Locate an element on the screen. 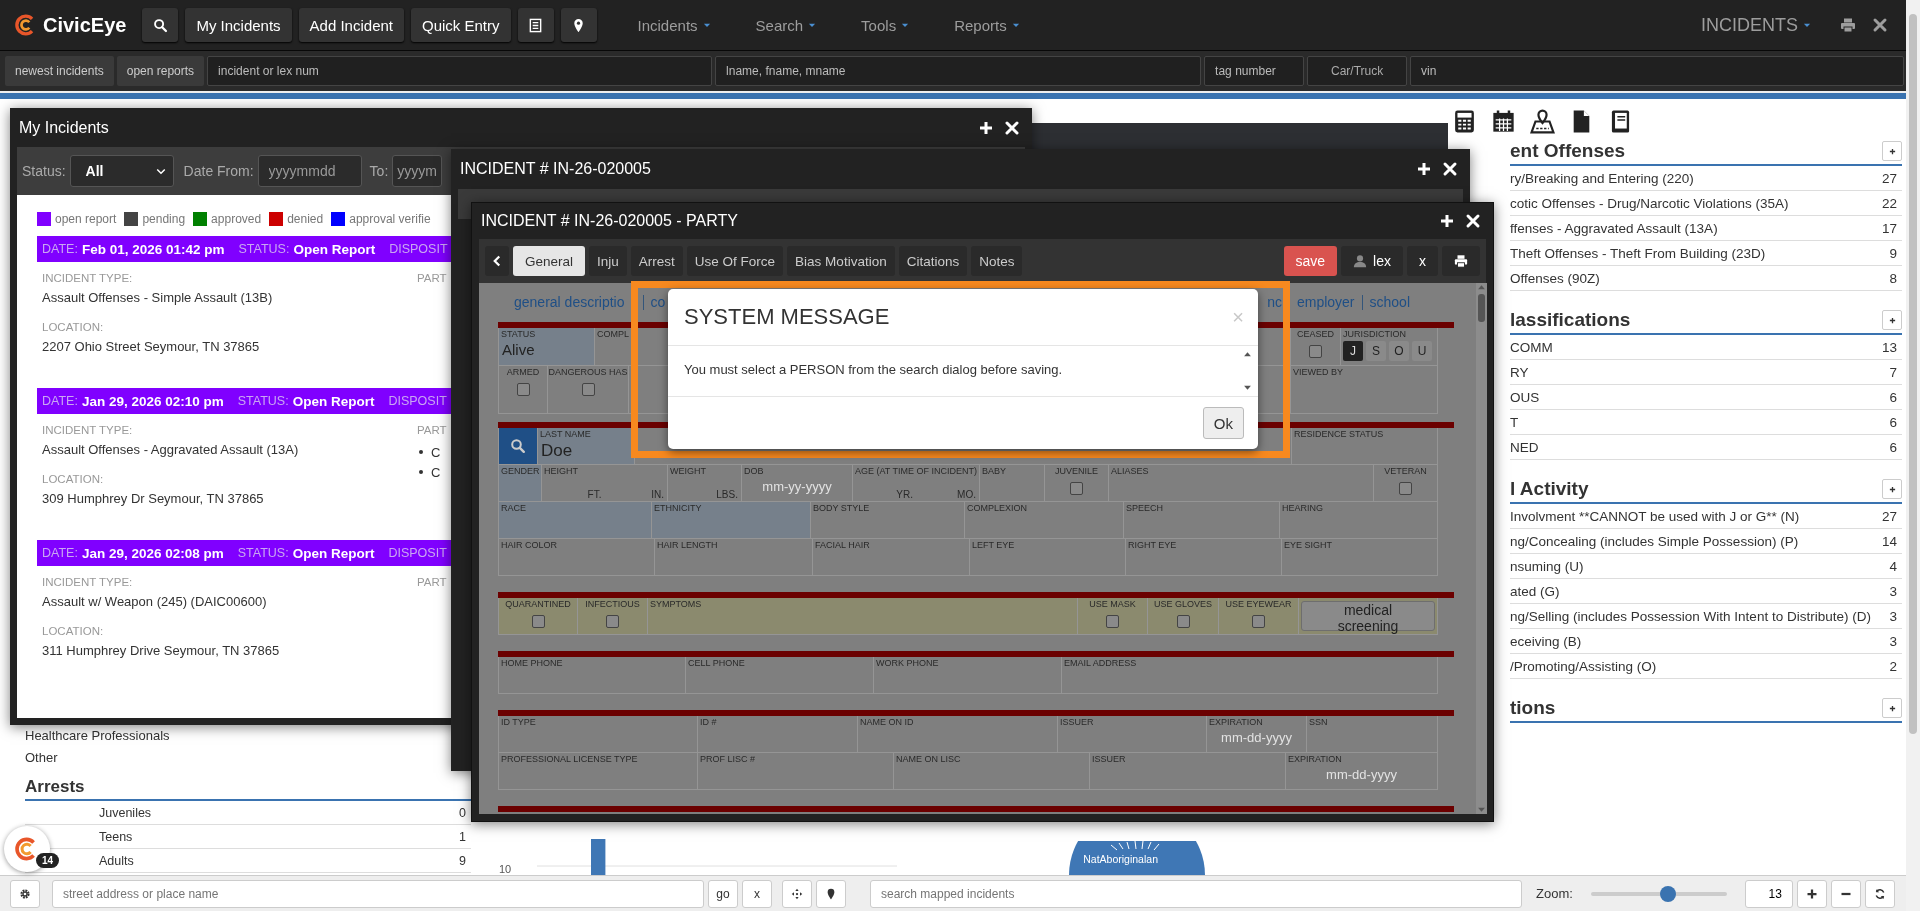 The height and width of the screenshot is (911, 1920). input-field: HAIR LENGTH is located at coordinates (734, 557).